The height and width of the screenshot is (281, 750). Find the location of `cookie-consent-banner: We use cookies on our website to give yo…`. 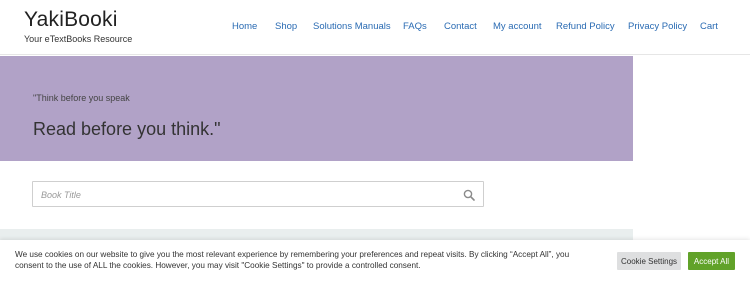

cookie-consent-banner: We use cookies on our website to give yo… is located at coordinates (375, 260).